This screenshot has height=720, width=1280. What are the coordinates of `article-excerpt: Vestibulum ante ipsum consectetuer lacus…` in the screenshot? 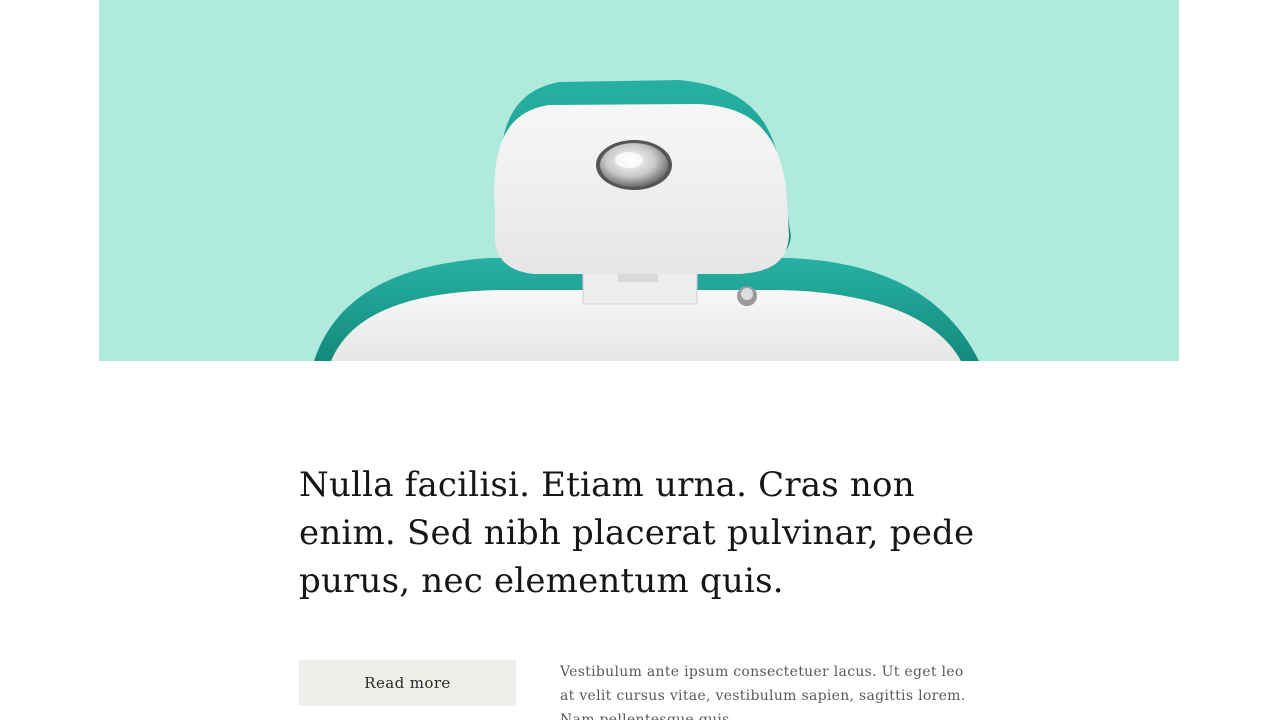 It's located at (763, 692).